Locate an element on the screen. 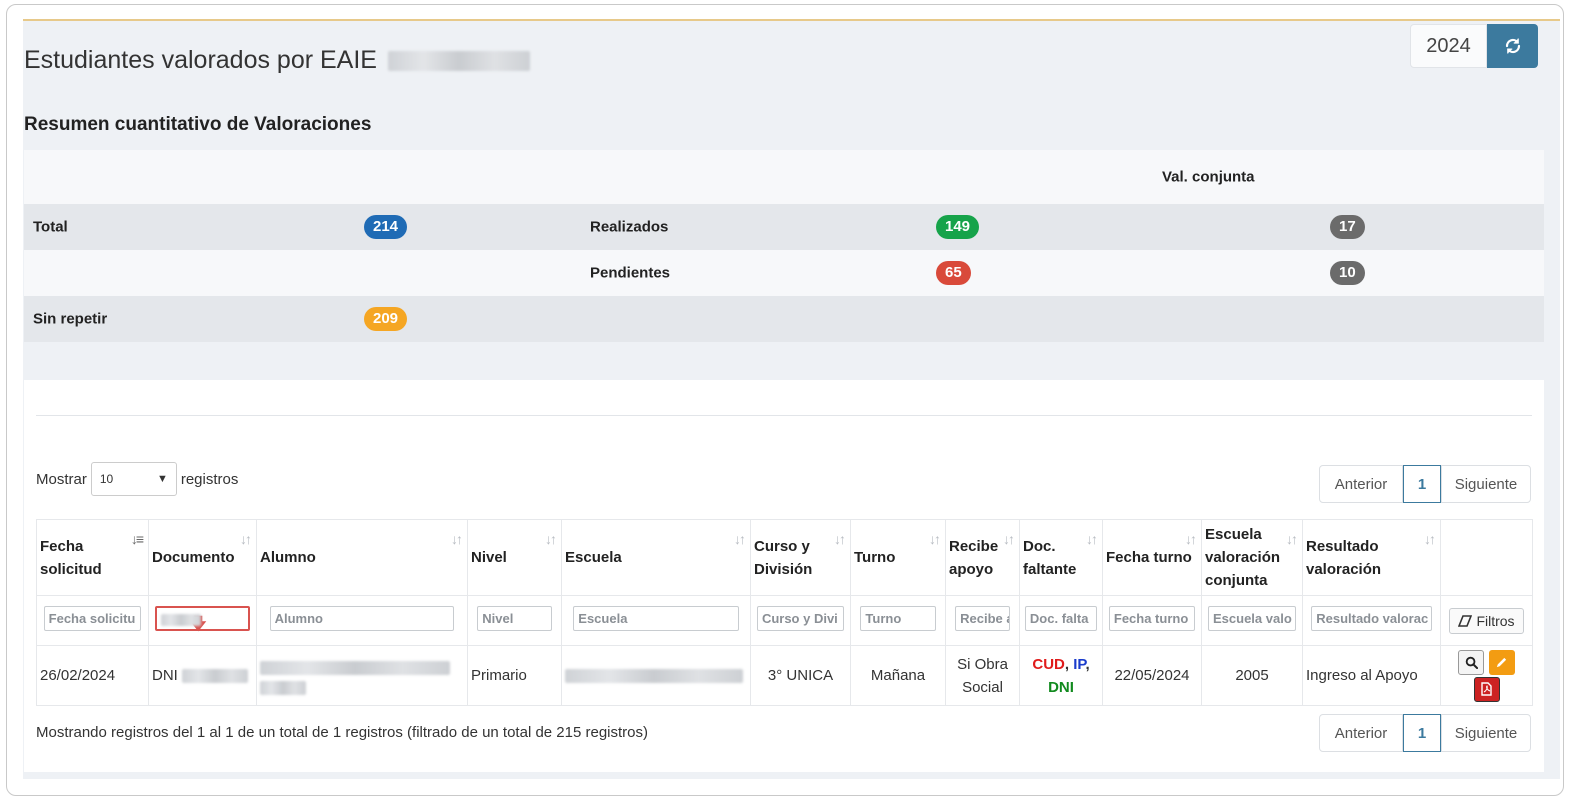 The width and height of the screenshot is (1589, 808). doc-ip: IP is located at coordinates (1079, 664).